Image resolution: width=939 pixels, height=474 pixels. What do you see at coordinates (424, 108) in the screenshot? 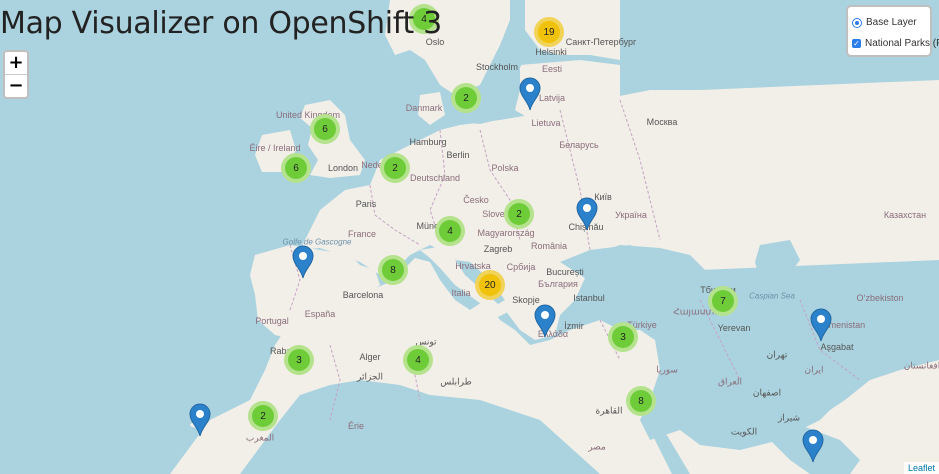
I see `place-label: Danmark` at bounding box center [424, 108].